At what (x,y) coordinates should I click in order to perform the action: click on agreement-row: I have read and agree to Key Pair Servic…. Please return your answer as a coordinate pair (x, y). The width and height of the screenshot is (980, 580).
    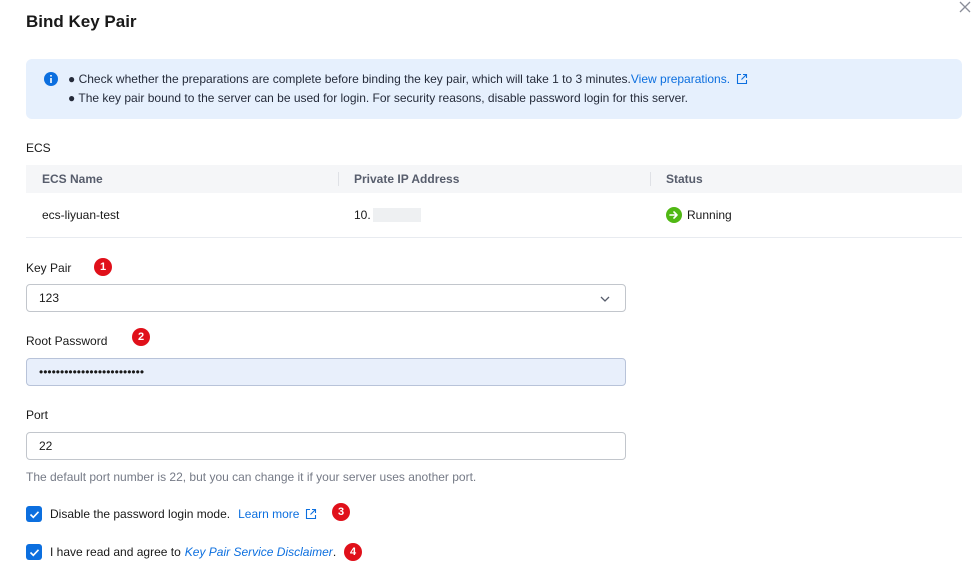
    Looking at the image, I should click on (181, 552).